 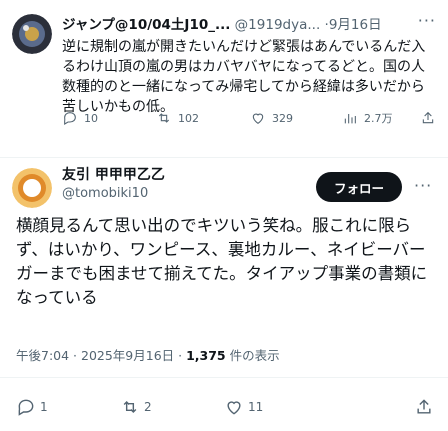 What do you see at coordinates (44, 407) in the screenshot?
I see `reply-count: 1` at bounding box center [44, 407].